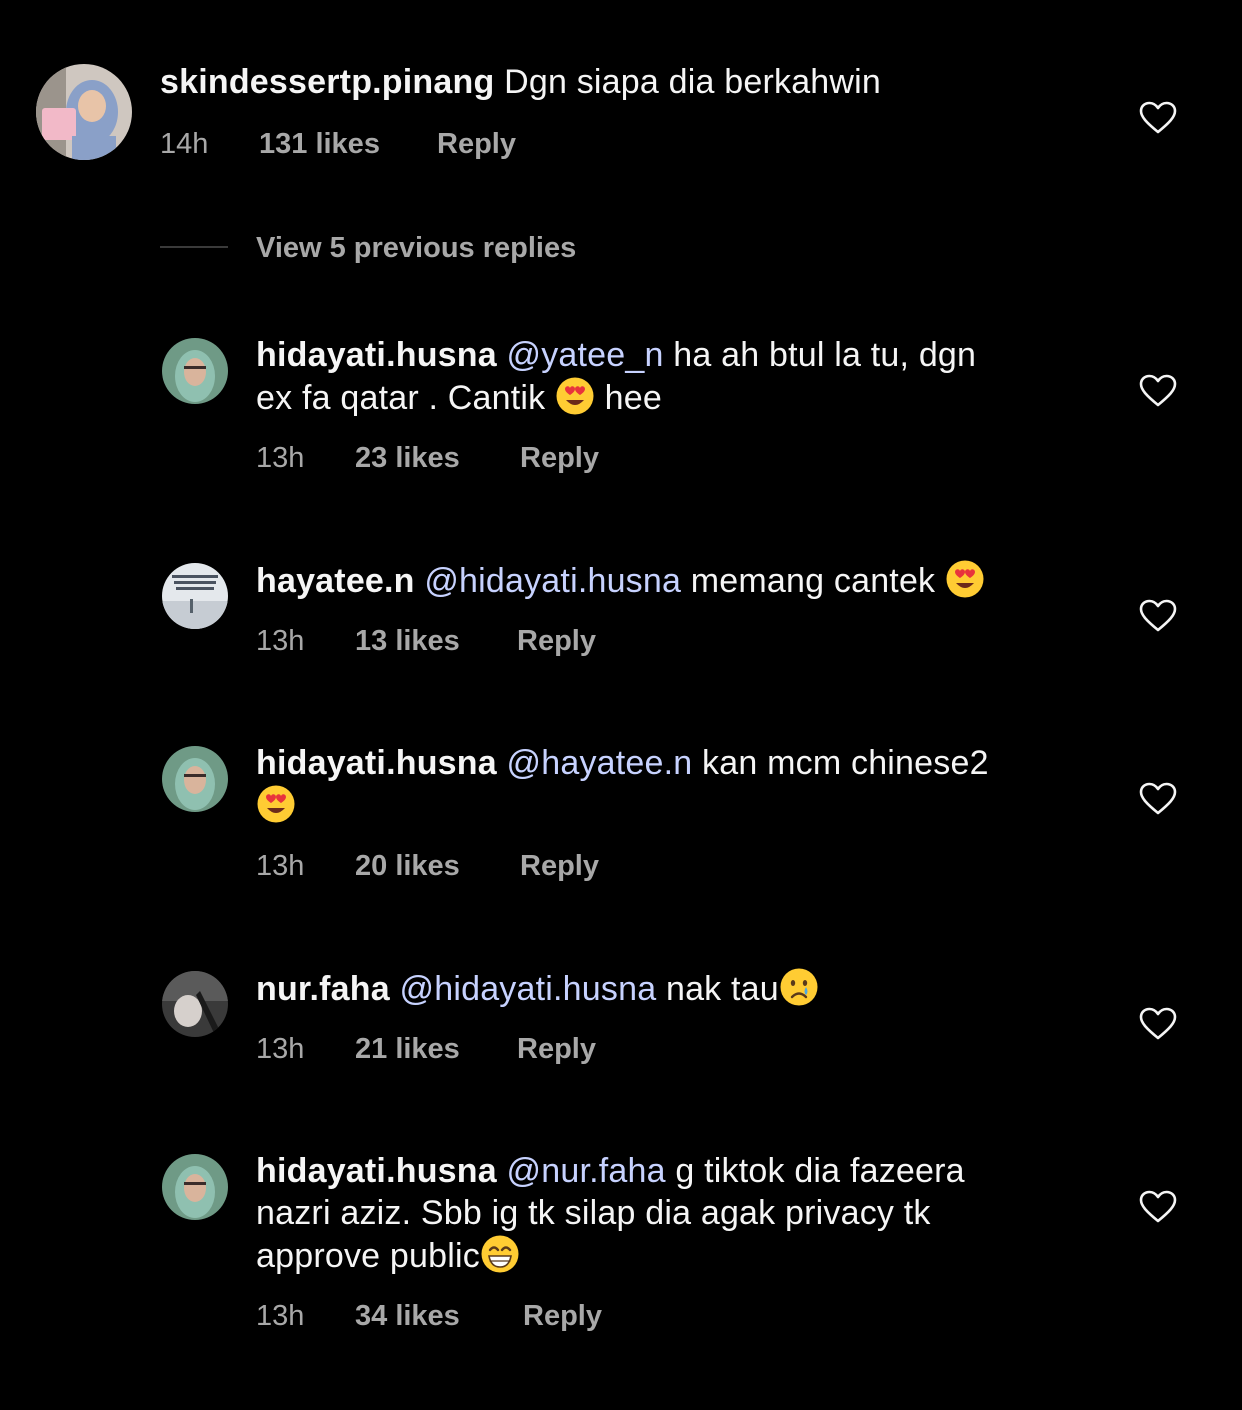 This screenshot has width=1242, height=1410. What do you see at coordinates (406, 398) in the screenshot?
I see `reply-body: ex fa qatar . Cantik` at bounding box center [406, 398].